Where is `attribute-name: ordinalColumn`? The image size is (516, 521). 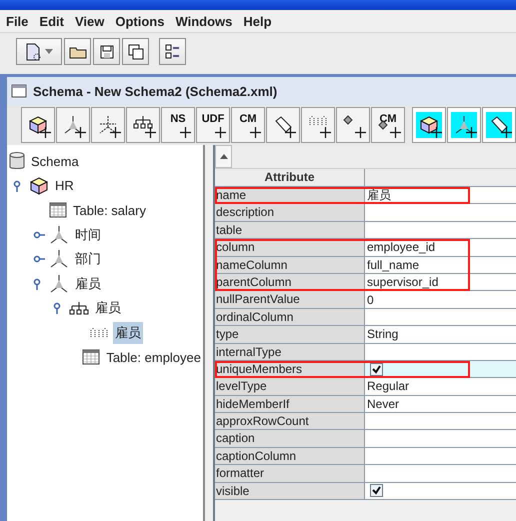 attribute-name: ordinalColumn is located at coordinates (290, 317).